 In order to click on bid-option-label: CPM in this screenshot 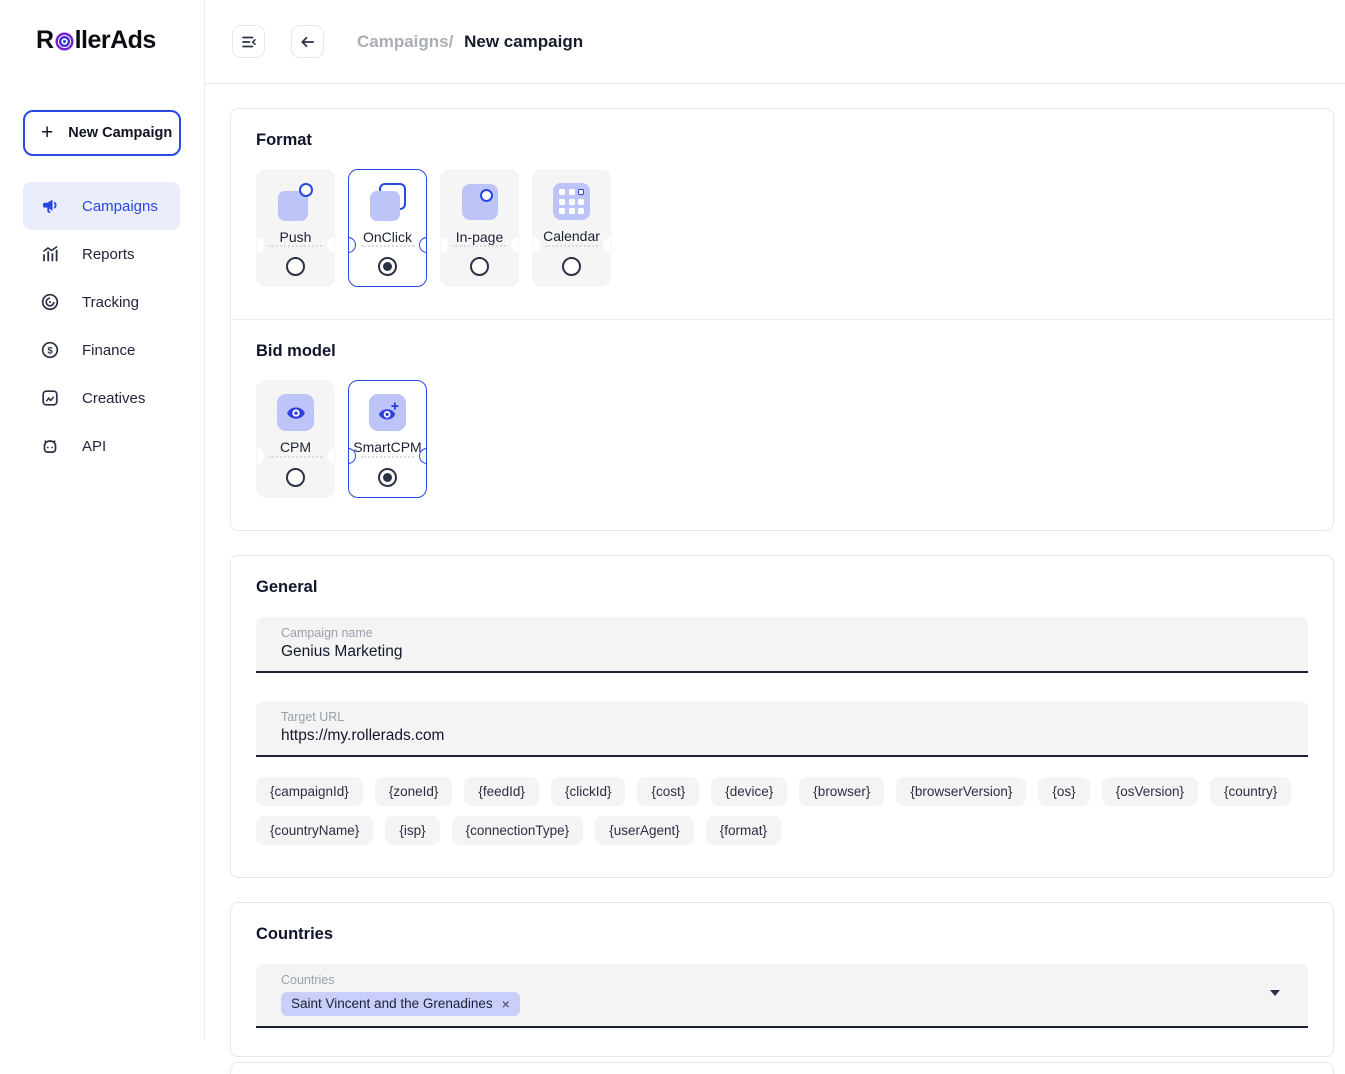, I will do `click(295, 447)`.